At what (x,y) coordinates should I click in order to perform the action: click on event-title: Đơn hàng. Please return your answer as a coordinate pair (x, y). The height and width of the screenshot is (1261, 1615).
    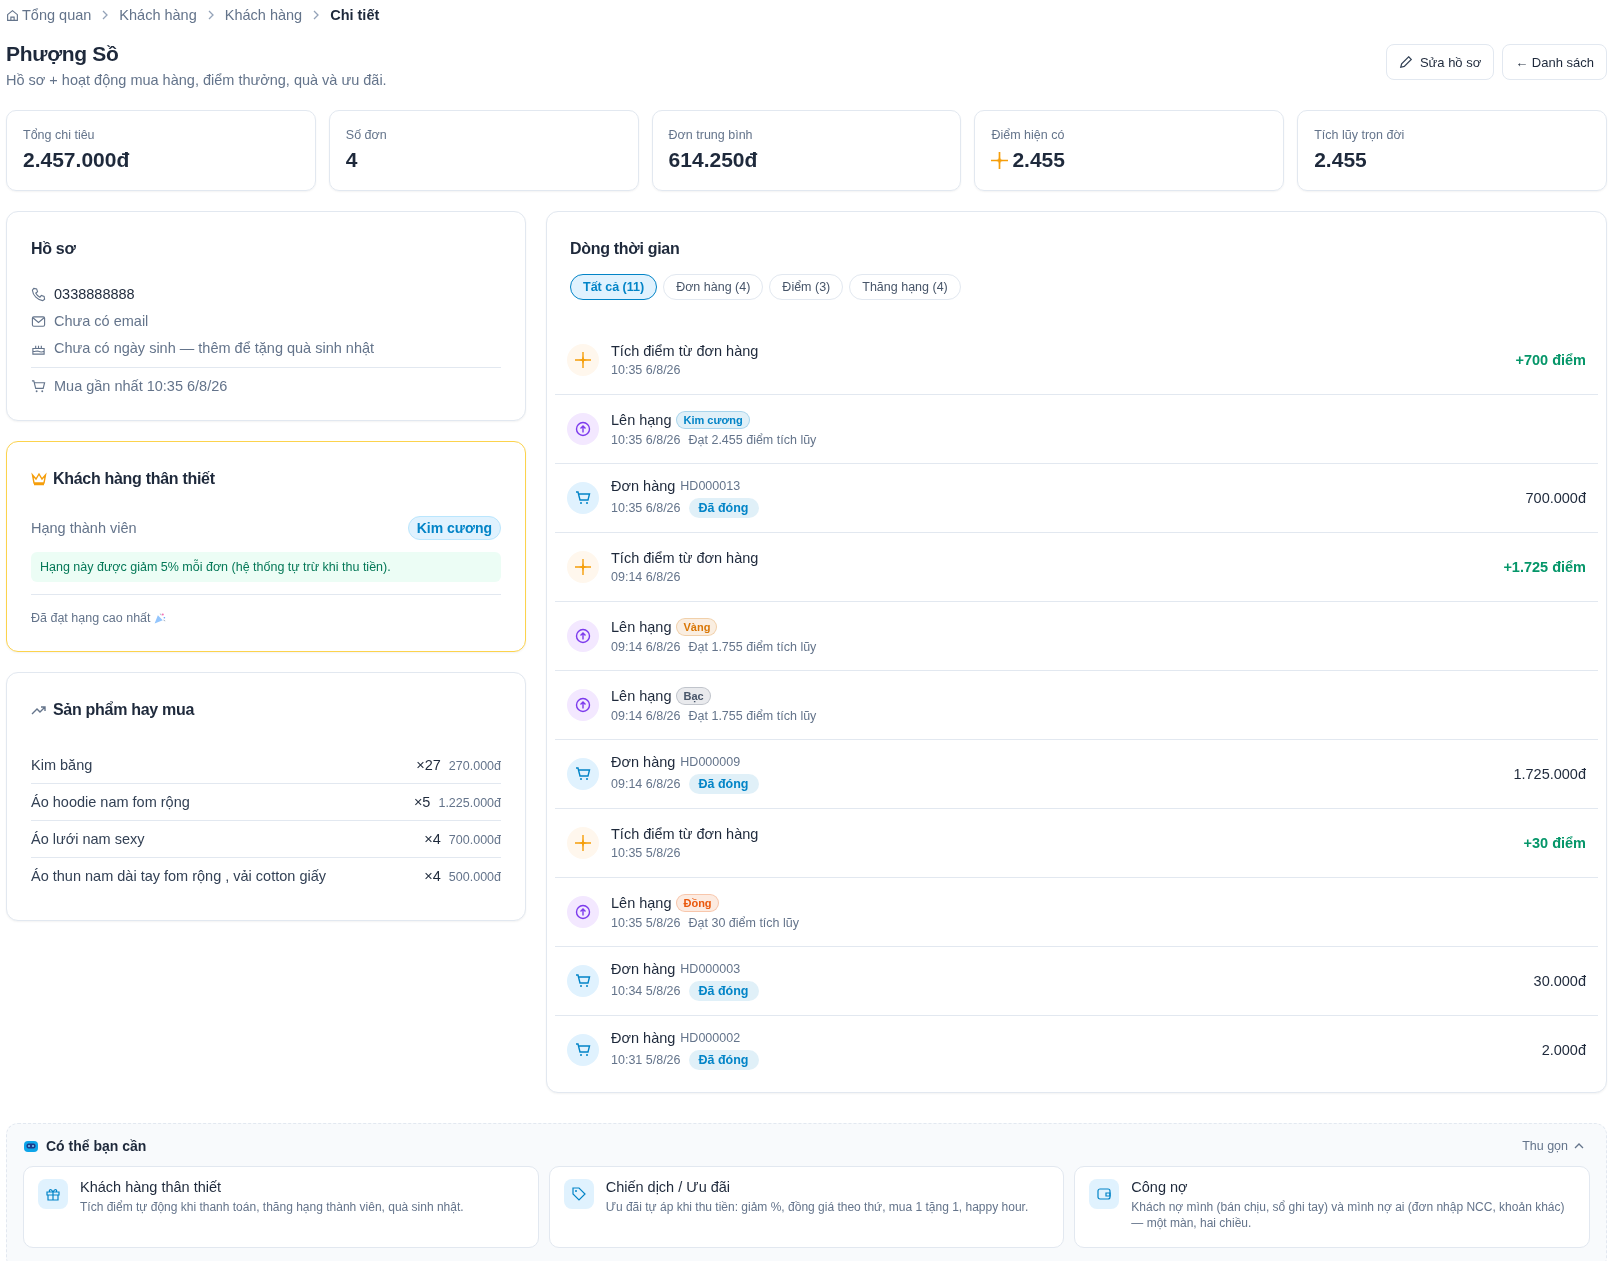
    Looking at the image, I should click on (643, 1038).